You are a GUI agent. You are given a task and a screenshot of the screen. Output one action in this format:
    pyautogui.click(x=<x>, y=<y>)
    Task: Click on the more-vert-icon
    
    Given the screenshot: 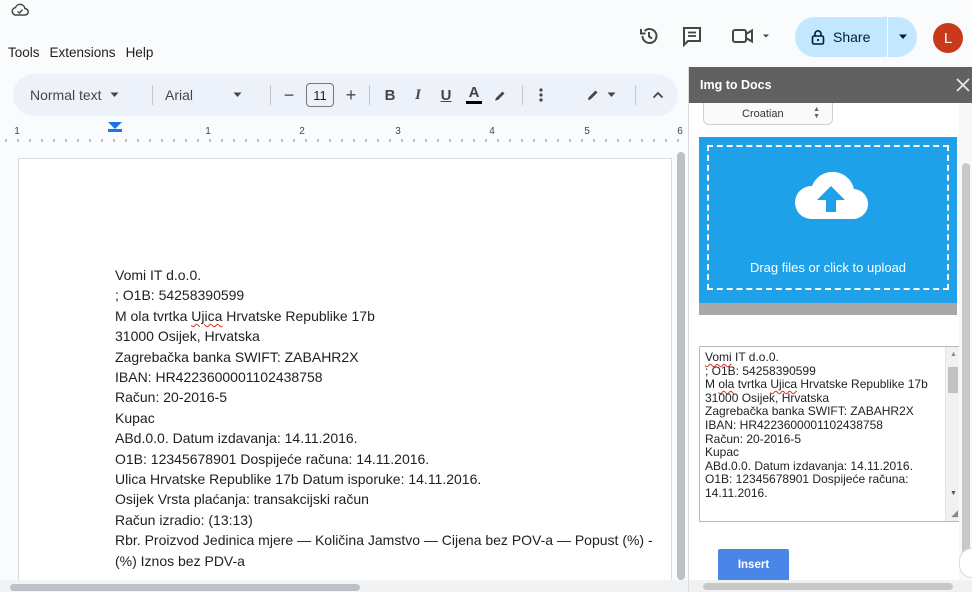 What is the action you would take?
    pyautogui.click(x=541, y=95)
    